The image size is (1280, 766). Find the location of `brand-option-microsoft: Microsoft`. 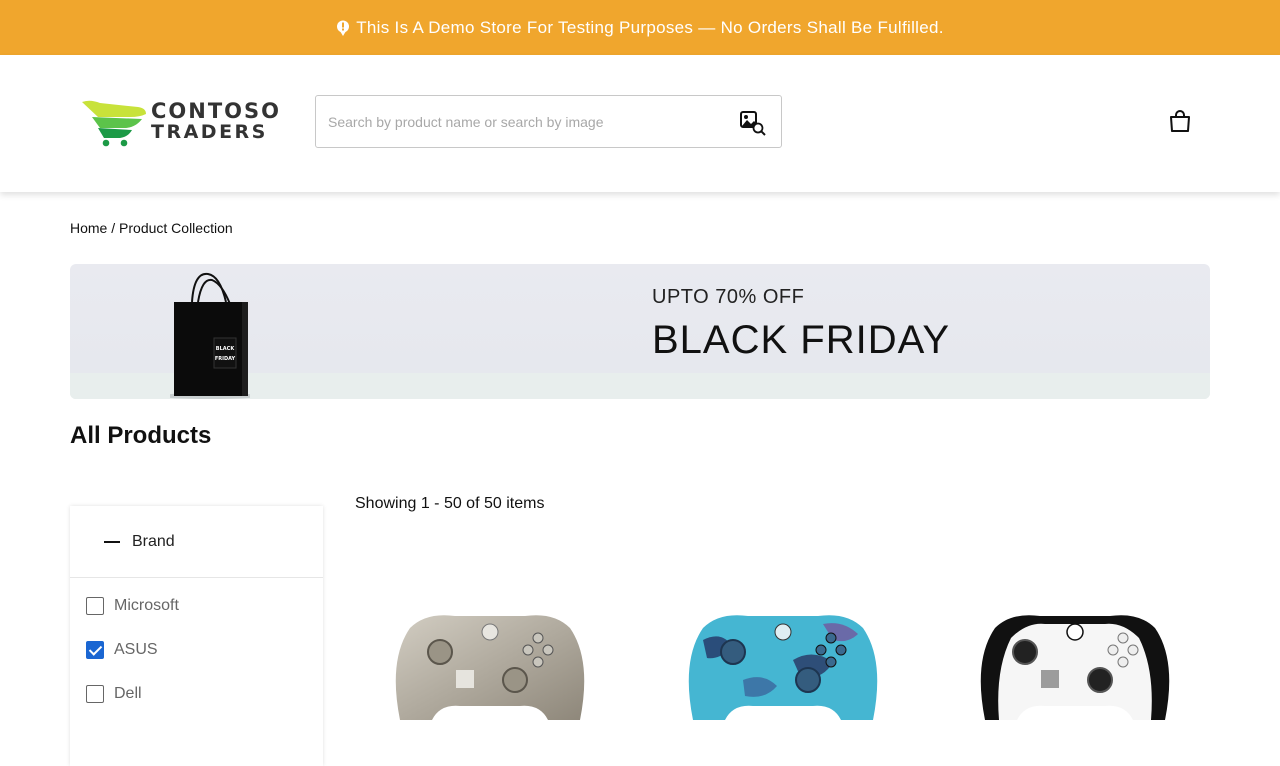

brand-option-microsoft: Microsoft is located at coordinates (132, 606).